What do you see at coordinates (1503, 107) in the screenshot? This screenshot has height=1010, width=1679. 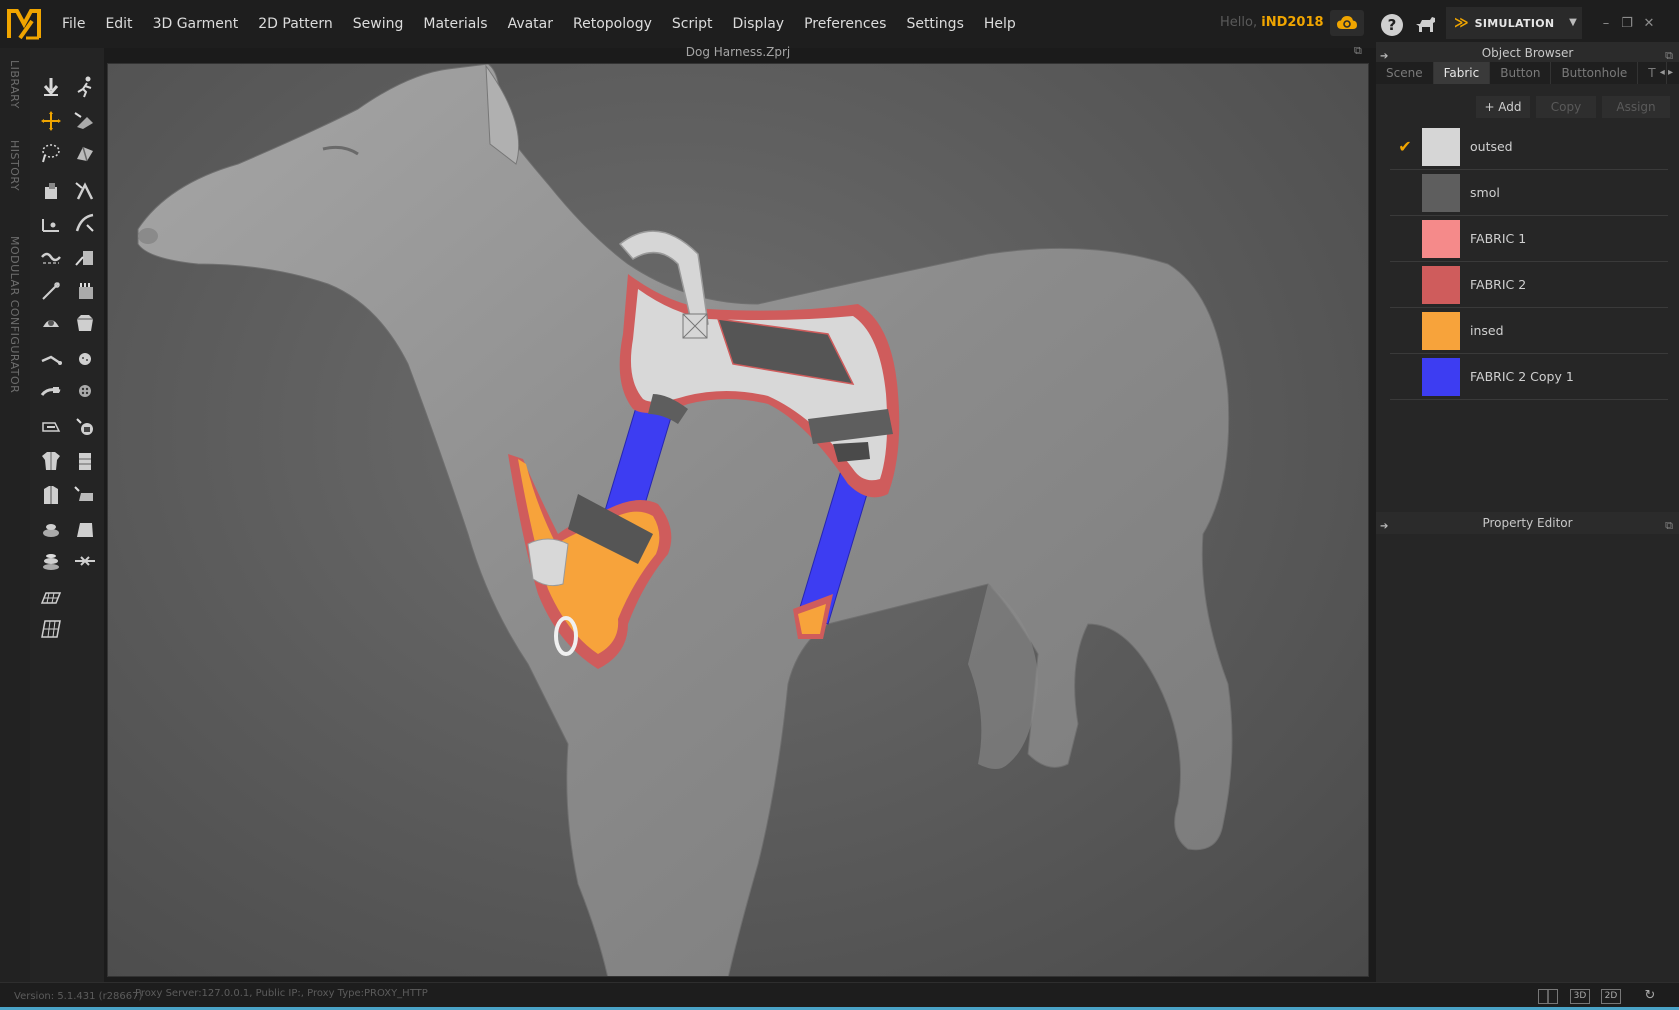 I see `add-fabric-button: + Add` at bounding box center [1503, 107].